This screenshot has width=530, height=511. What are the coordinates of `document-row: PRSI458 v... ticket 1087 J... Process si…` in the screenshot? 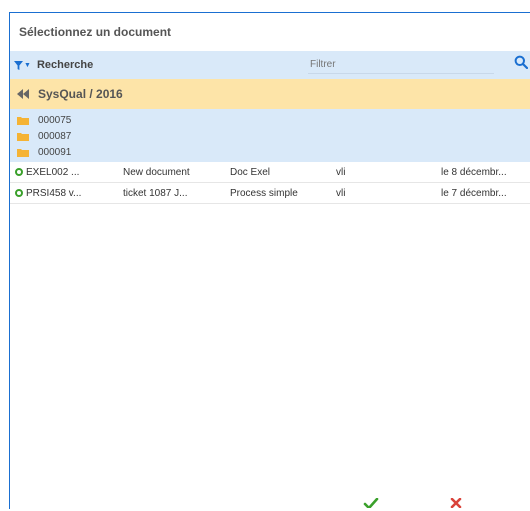 It's located at (270, 193).